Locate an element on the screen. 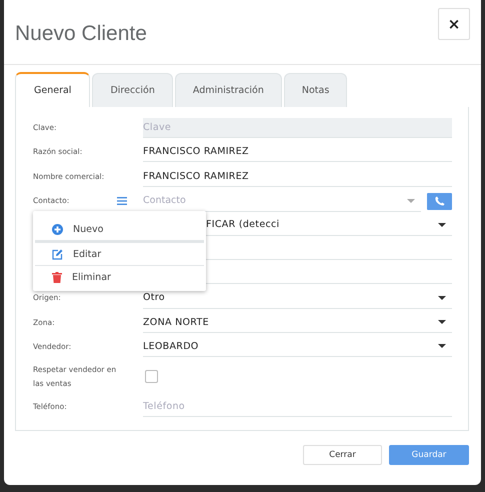 The image size is (485, 492). menu-item: Editar is located at coordinates (119, 253).